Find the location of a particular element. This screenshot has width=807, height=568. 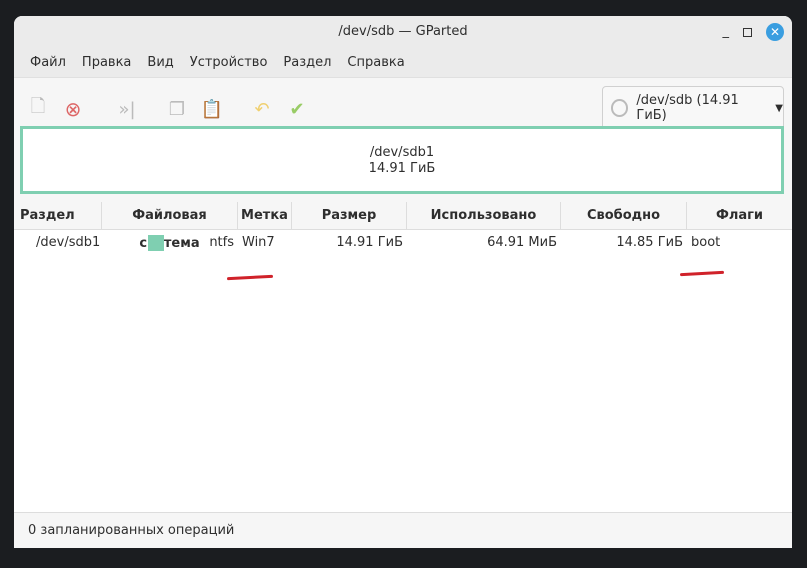

device-selector-value: /dev/sdb (14.91 ГиБ) is located at coordinates (687, 108).